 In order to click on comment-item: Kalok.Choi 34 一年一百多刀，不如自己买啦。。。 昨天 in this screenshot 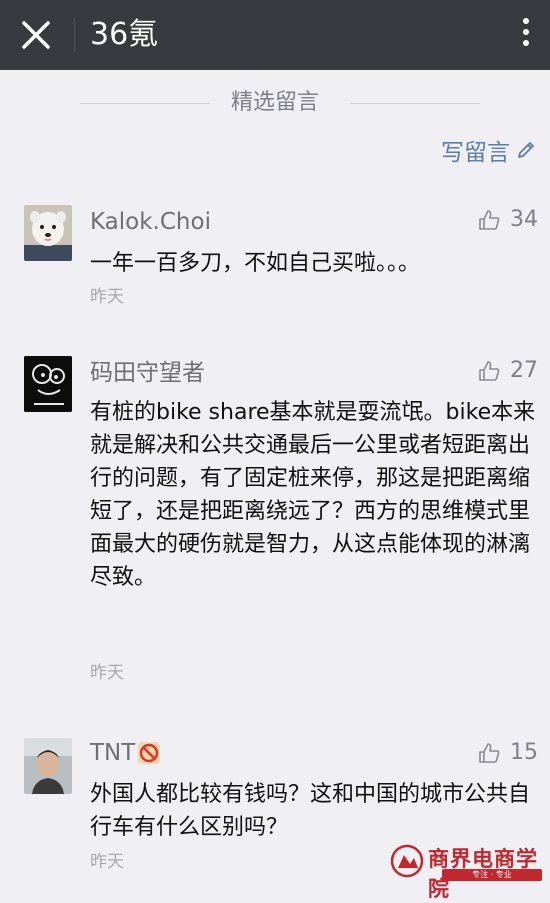, I will do `click(275, 260)`.